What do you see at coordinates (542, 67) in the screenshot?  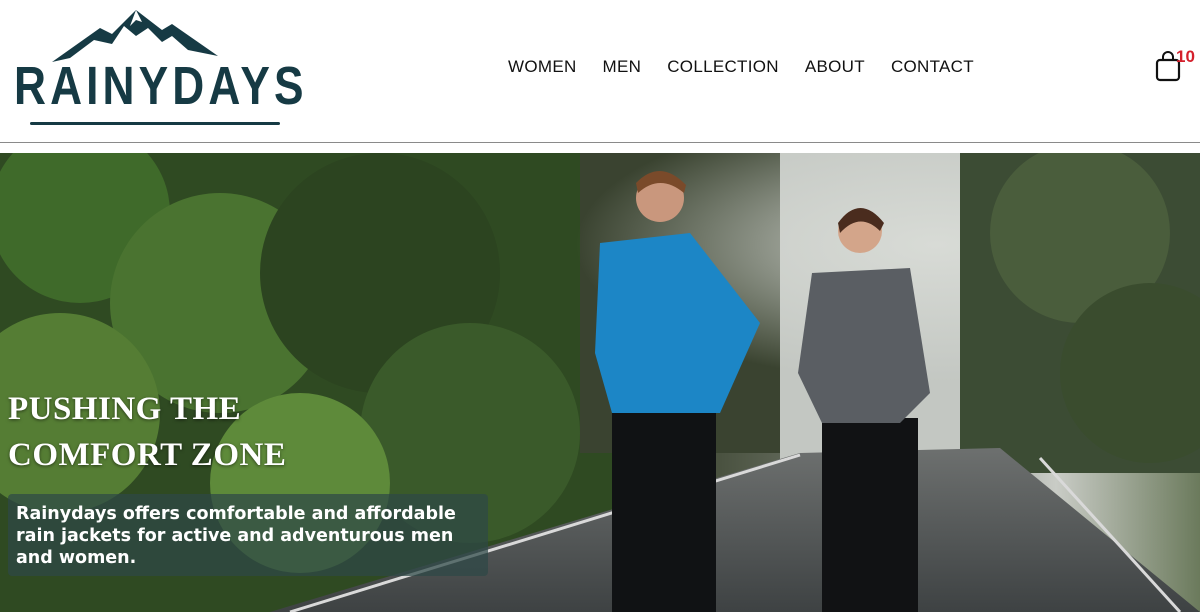 I see `nav-women: WOMEN` at bounding box center [542, 67].